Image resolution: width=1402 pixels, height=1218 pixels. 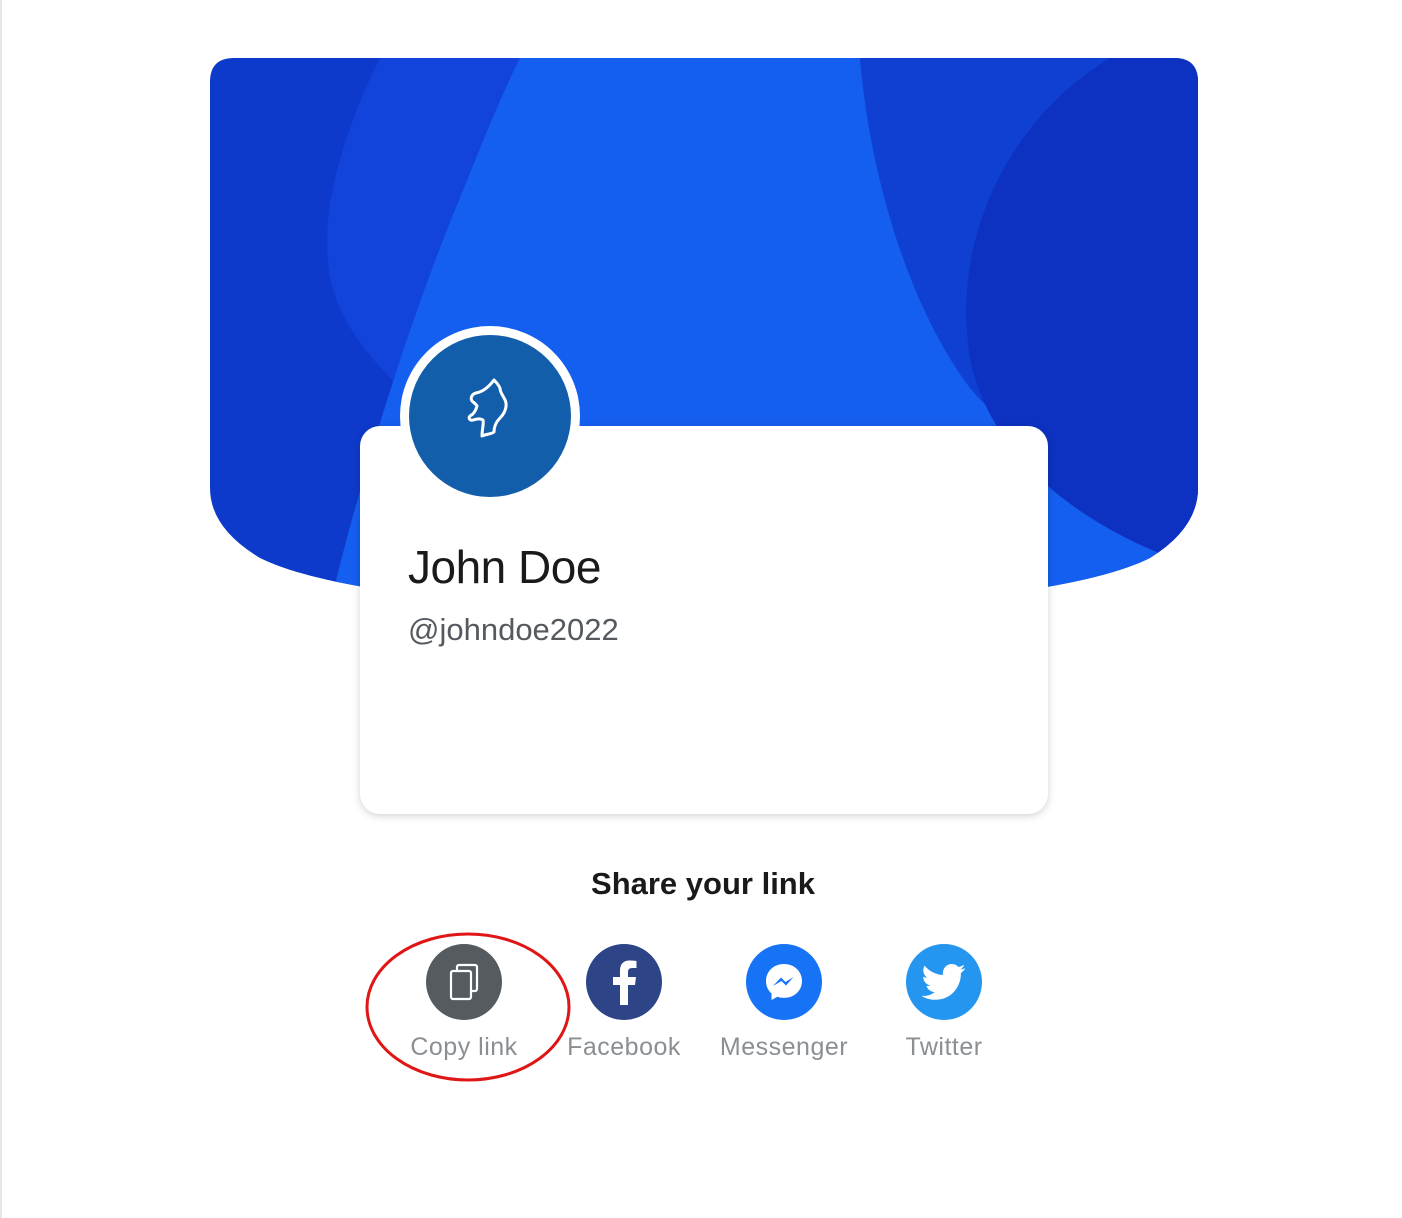 I want to click on profile-name: John Doe, so click(x=504, y=567).